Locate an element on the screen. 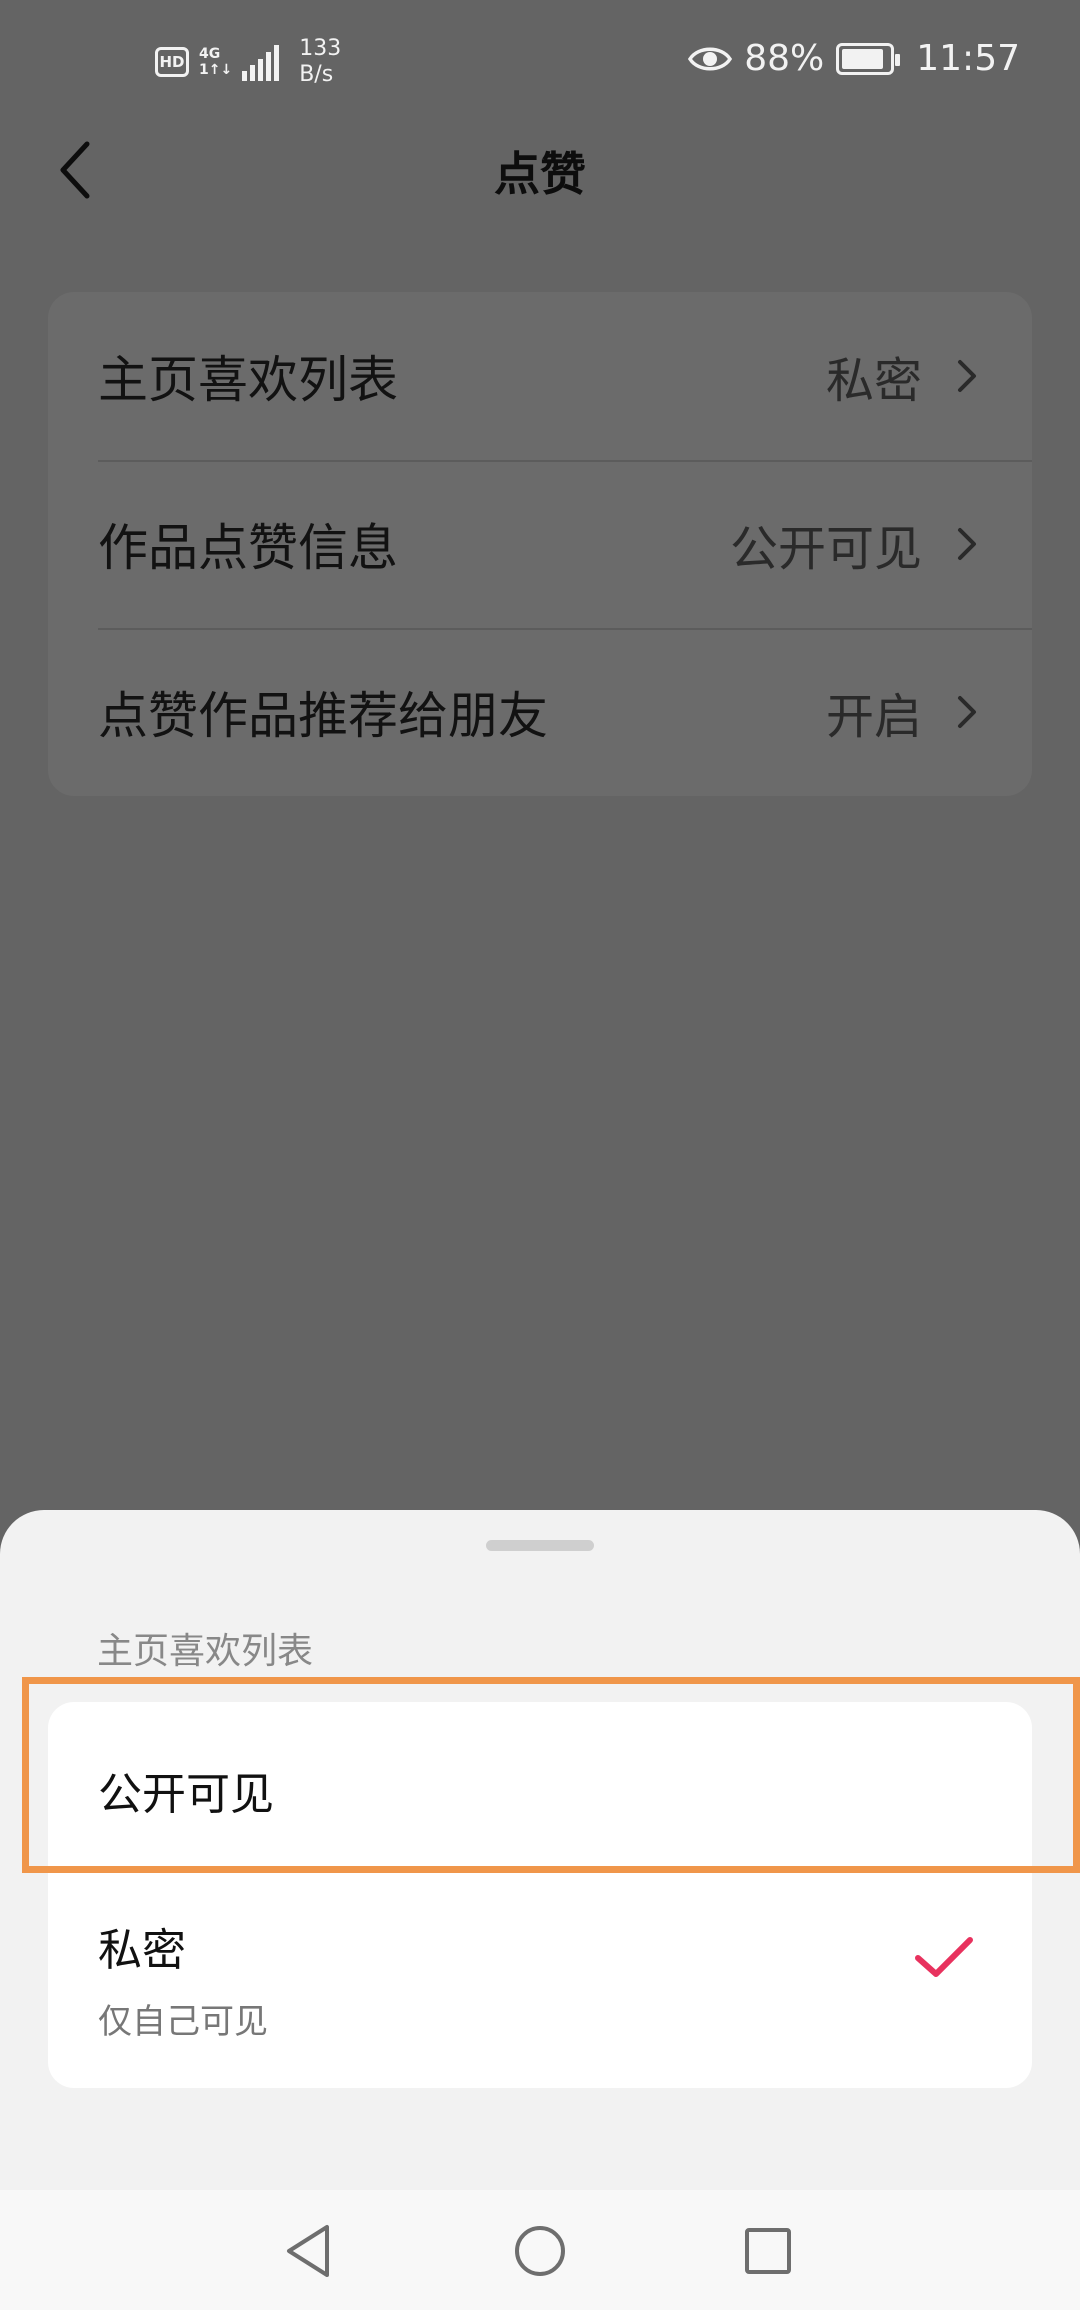 This screenshot has width=1080, height=2310. clock: 11:57 is located at coordinates (968, 58).